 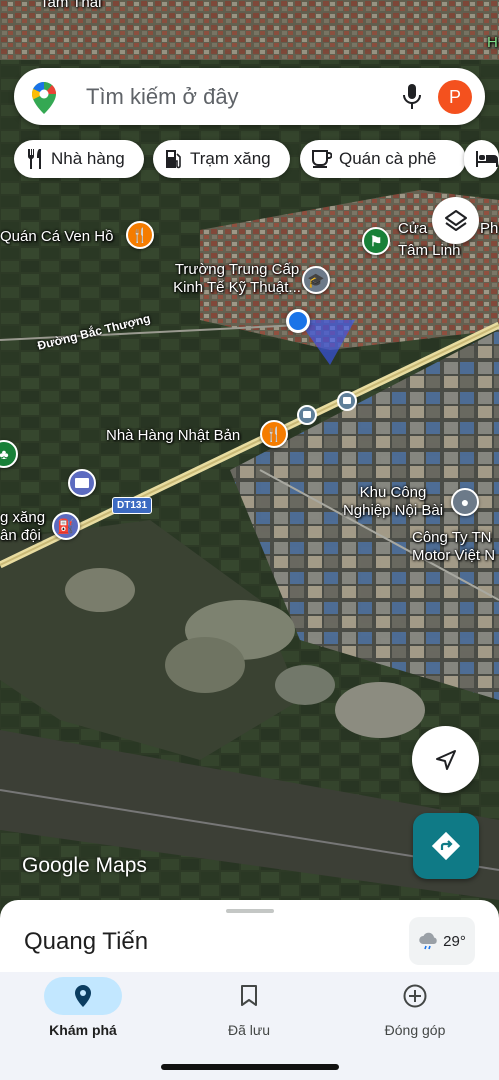 I want to click on nav-label: Đóng góp, so click(x=415, y=1030).